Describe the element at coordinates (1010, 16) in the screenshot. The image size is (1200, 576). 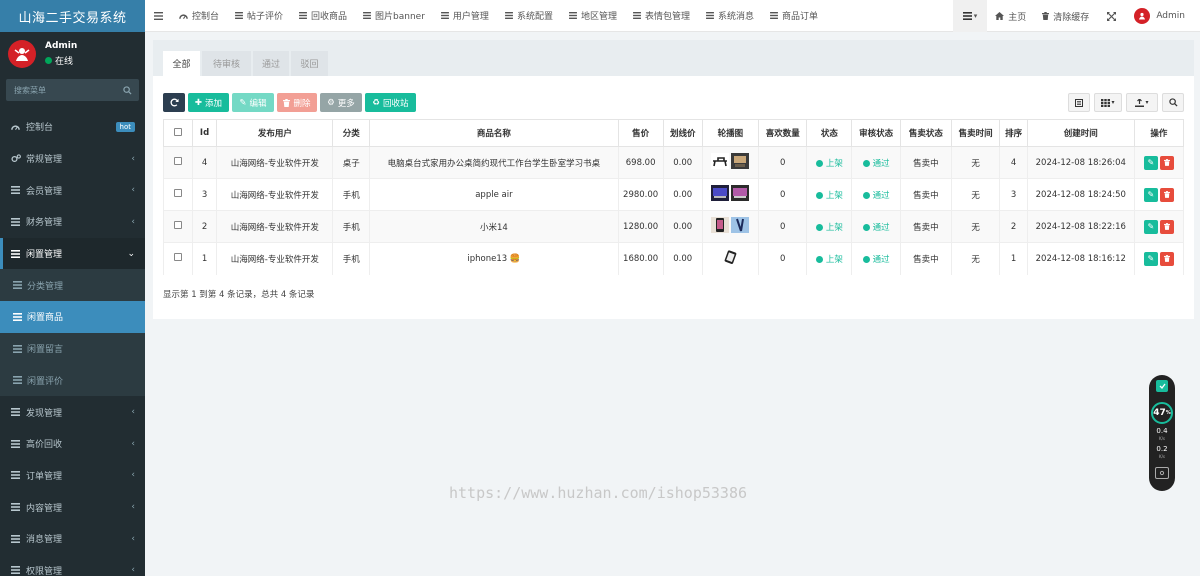
I see `nav-home: 主页` at that location.